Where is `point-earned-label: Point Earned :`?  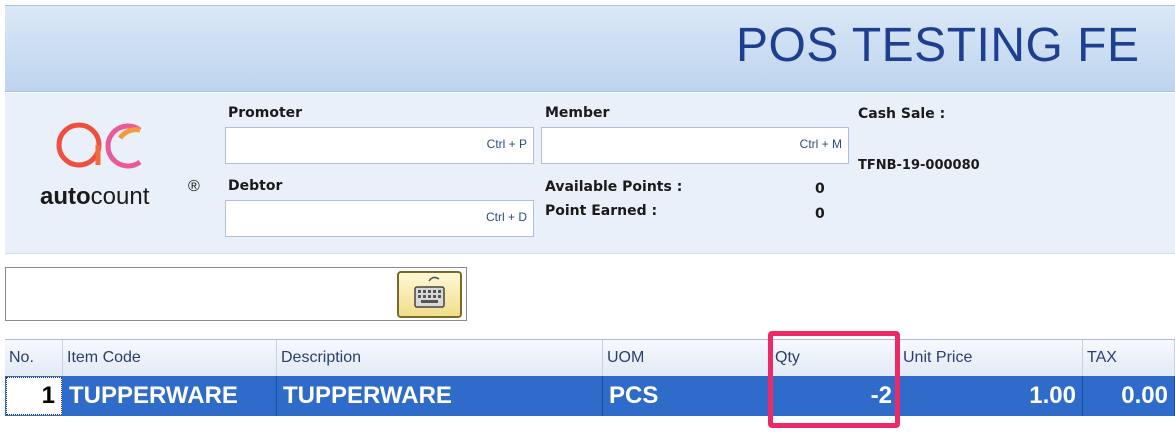
point-earned-label: Point Earned : is located at coordinates (601, 211).